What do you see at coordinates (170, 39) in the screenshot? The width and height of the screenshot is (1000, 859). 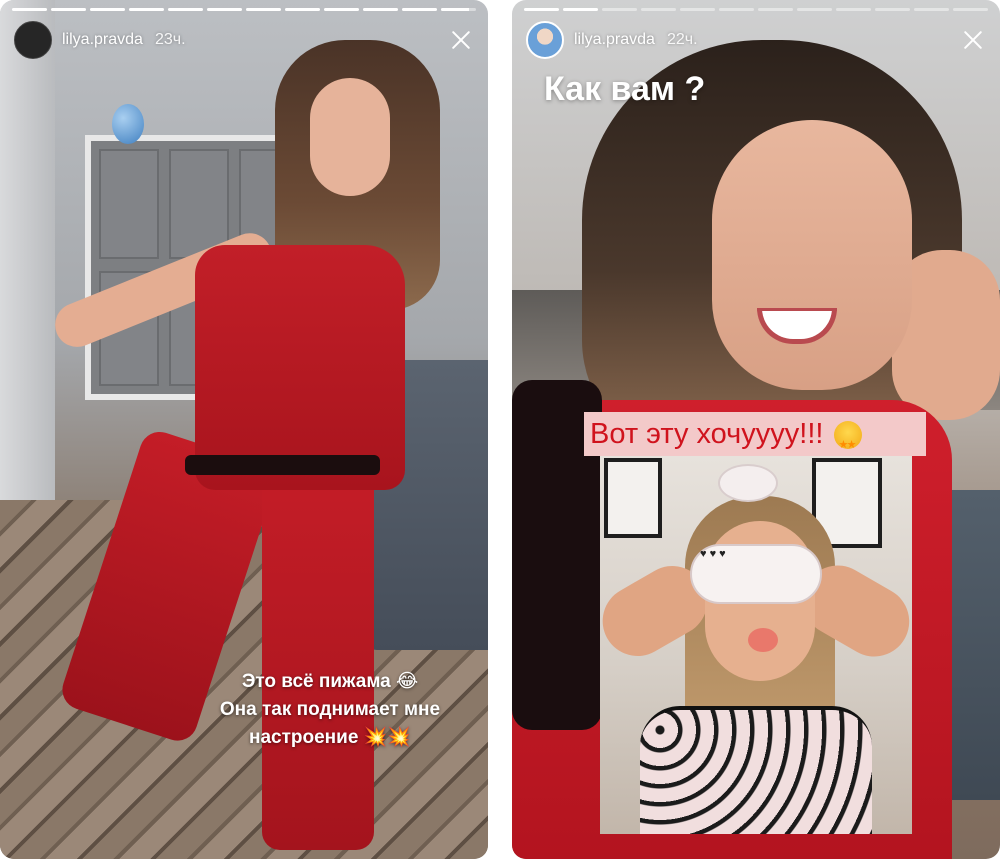 I see `timestamp: 23ч.` at bounding box center [170, 39].